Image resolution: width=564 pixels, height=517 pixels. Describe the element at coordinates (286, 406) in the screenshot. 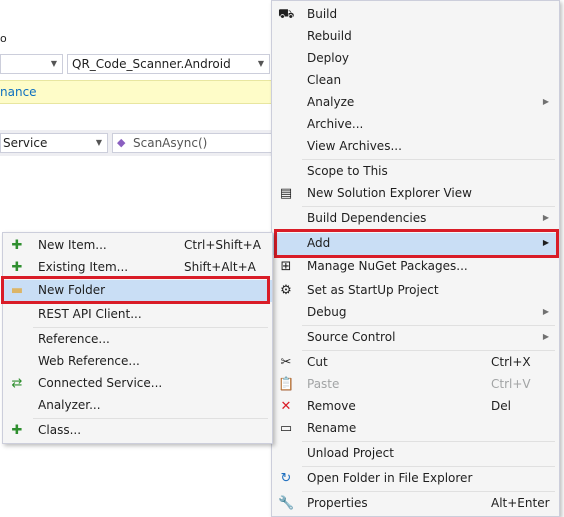

I see `remove-x-icon: ✕` at that location.